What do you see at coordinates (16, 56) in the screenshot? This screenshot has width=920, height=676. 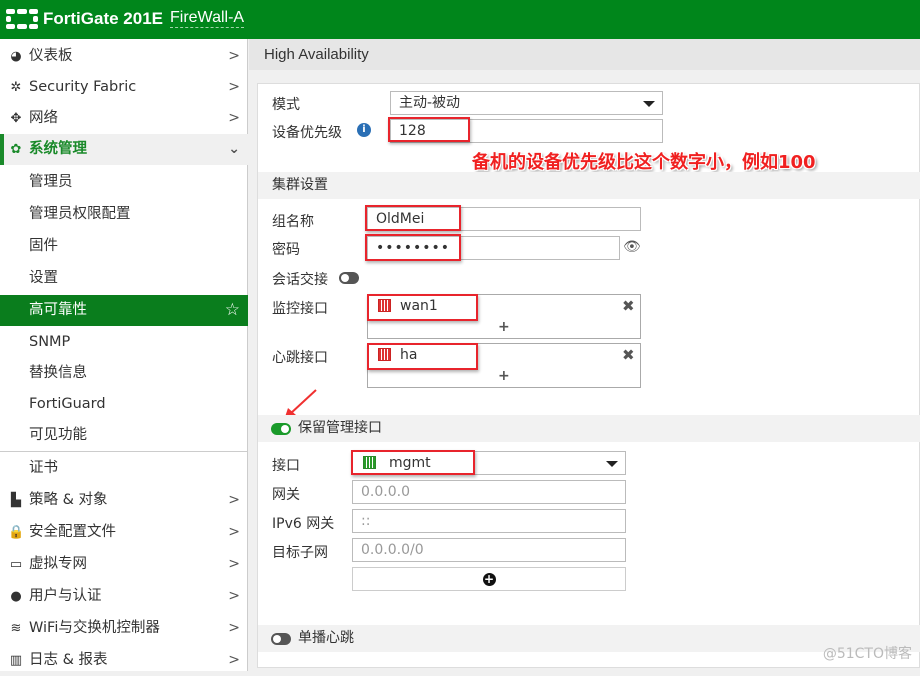 I see `dashboard-icon: ◕` at bounding box center [16, 56].